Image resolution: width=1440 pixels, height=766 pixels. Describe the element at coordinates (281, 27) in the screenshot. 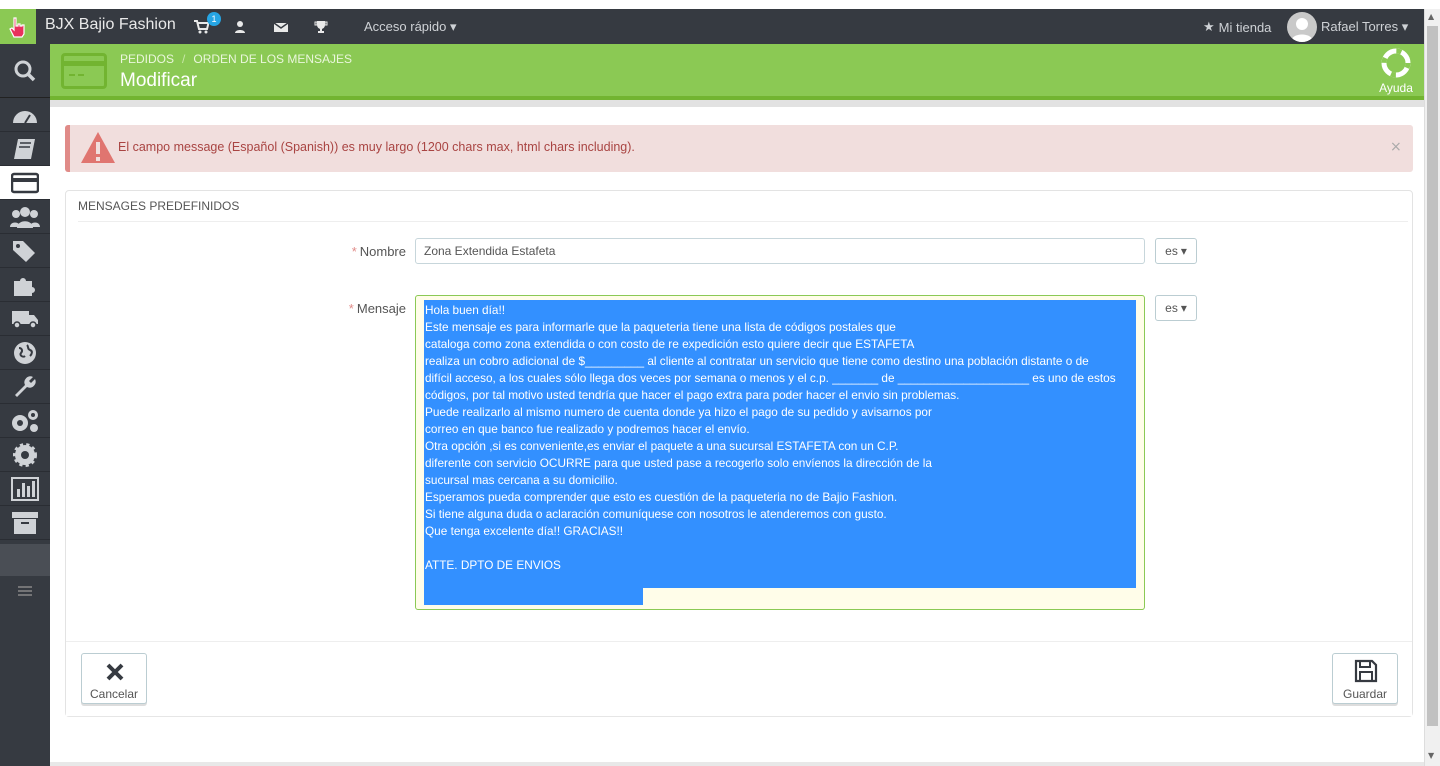

I see `envelope-icon` at that location.